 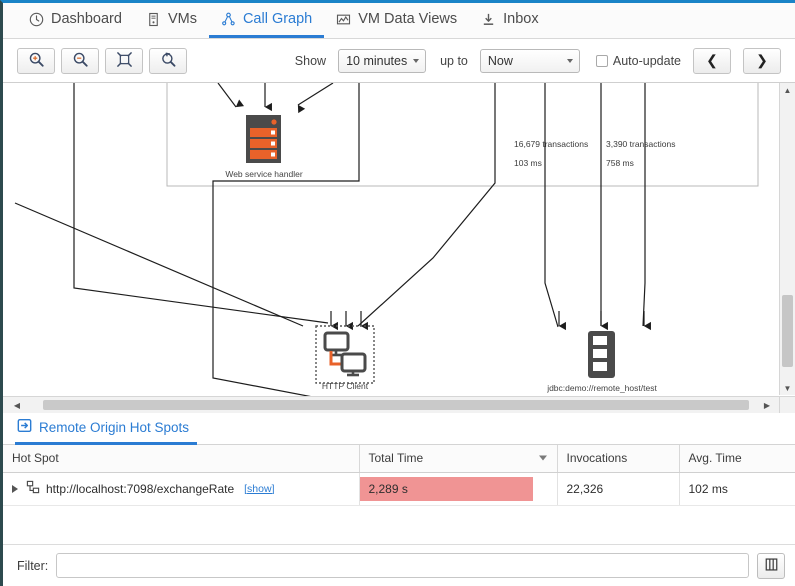 What do you see at coordinates (787, 239) in the screenshot?
I see `graph-vertical-scrollbar: ▲ ▼` at bounding box center [787, 239].